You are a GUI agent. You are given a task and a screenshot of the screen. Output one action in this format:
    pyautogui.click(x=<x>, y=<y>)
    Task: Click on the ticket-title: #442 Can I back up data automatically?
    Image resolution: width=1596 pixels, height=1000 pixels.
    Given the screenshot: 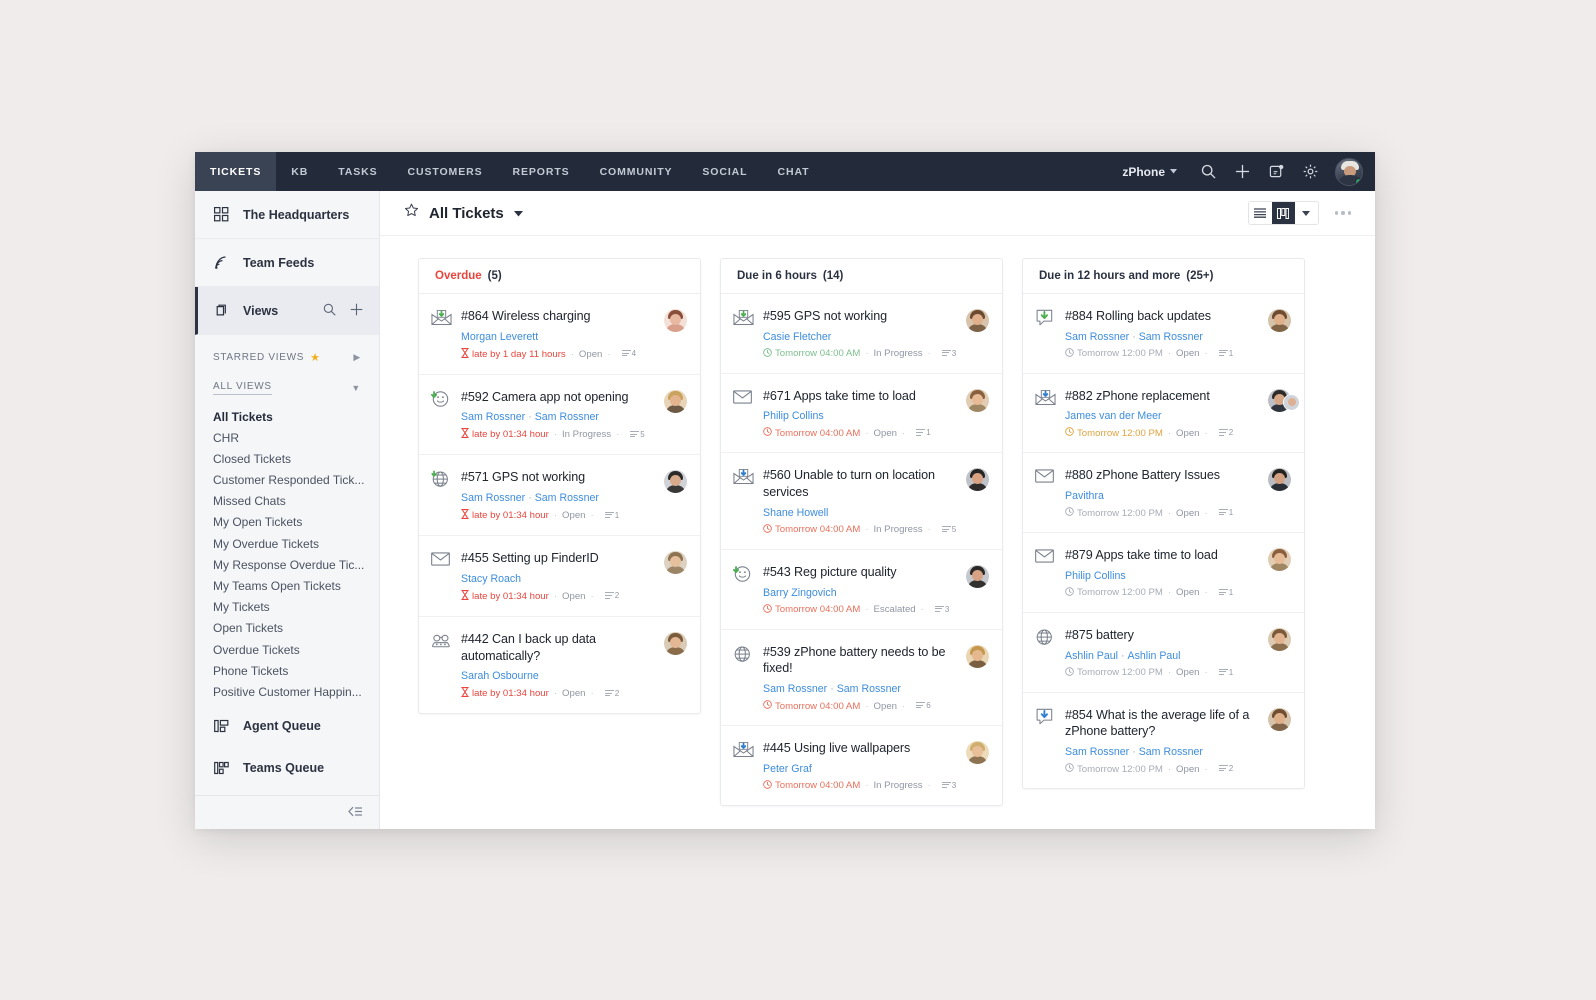 What is the action you would take?
    pyautogui.click(x=559, y=647)
    